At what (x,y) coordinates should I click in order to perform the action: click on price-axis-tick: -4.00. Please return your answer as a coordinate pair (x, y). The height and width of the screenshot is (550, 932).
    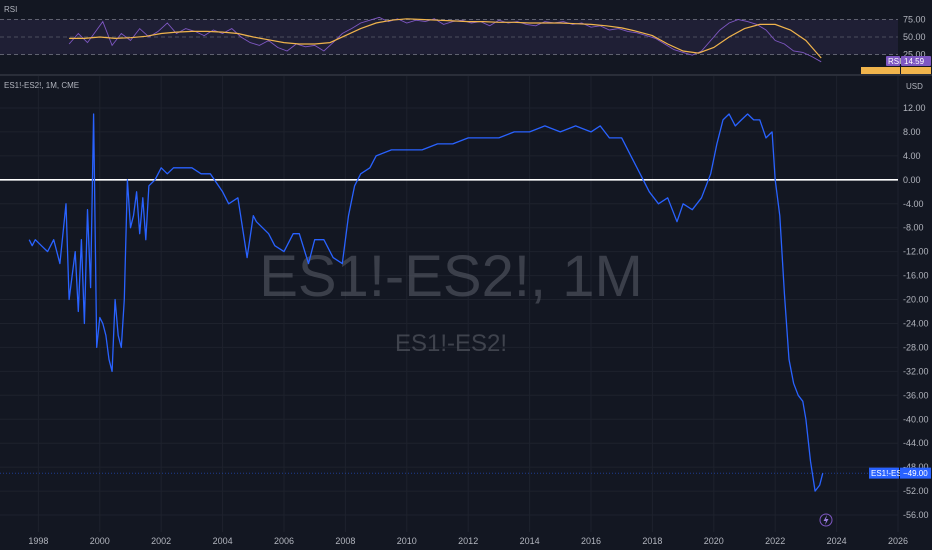
    Looking at the image, I should click on (913, 204).